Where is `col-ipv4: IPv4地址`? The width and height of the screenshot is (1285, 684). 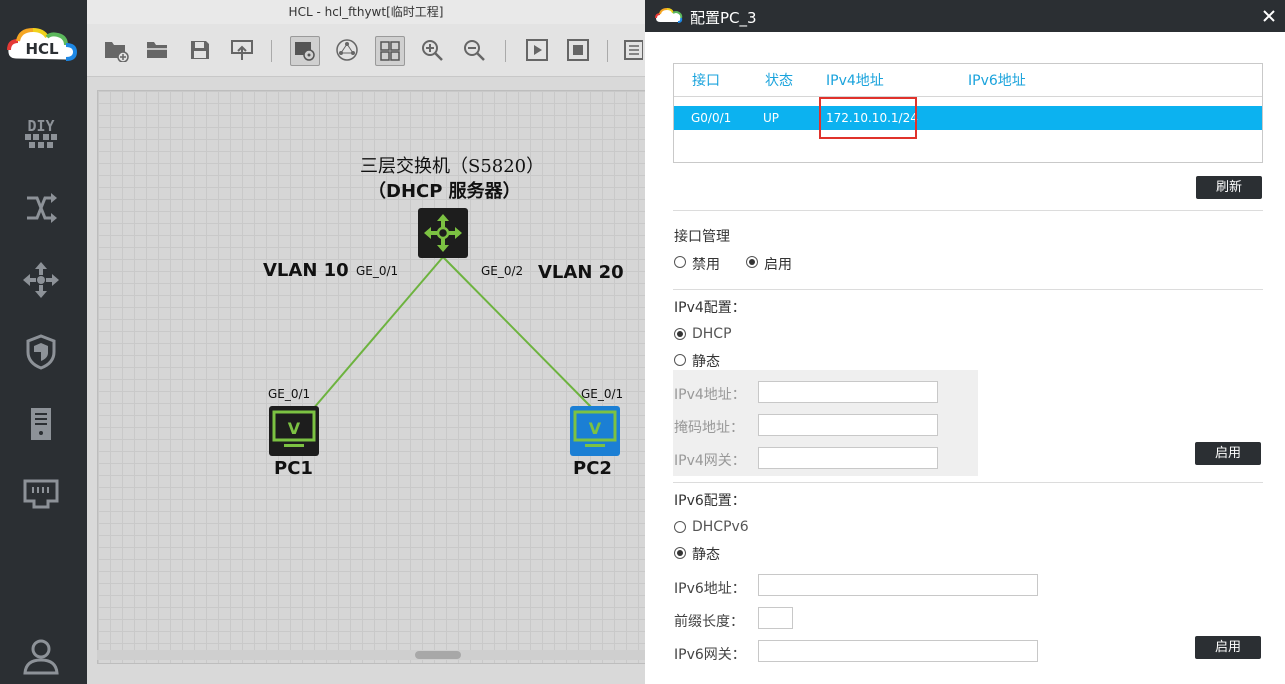
col-ipv4: IPv4地址 is located at coordinates (855, 81).